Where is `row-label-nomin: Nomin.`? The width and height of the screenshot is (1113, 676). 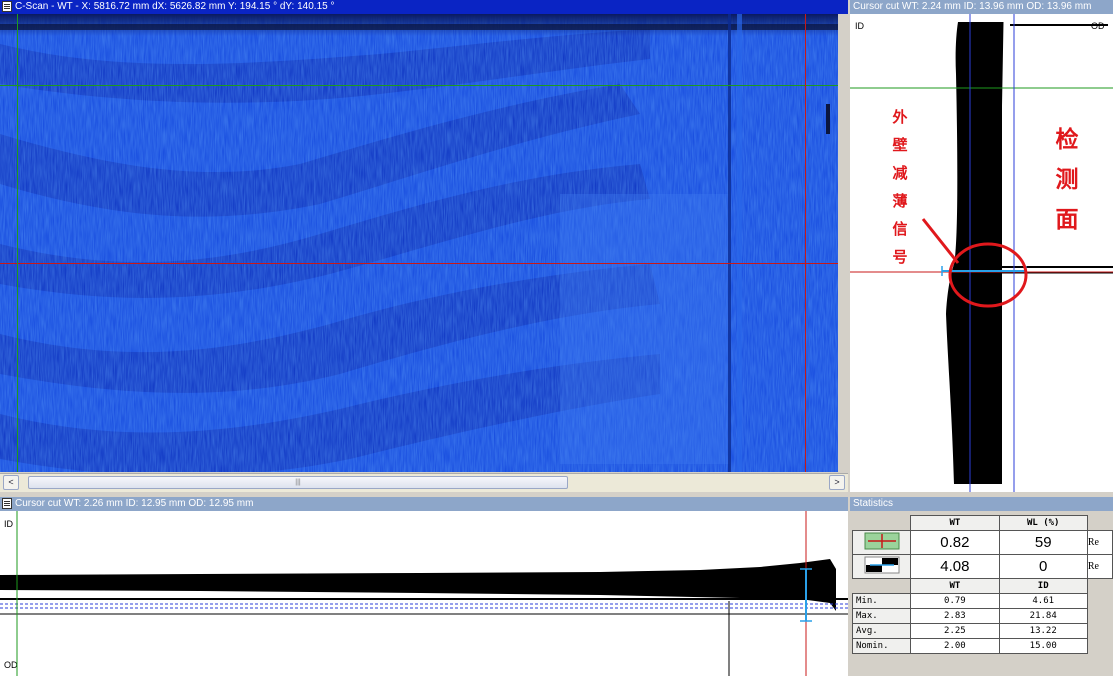 row-label-nomin: Nomin. is located at coordinates (881, 646).